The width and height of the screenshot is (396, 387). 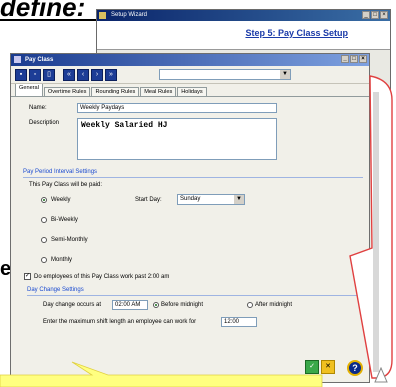 I want to click on maximize-button: □, so click(x=375, y=15).